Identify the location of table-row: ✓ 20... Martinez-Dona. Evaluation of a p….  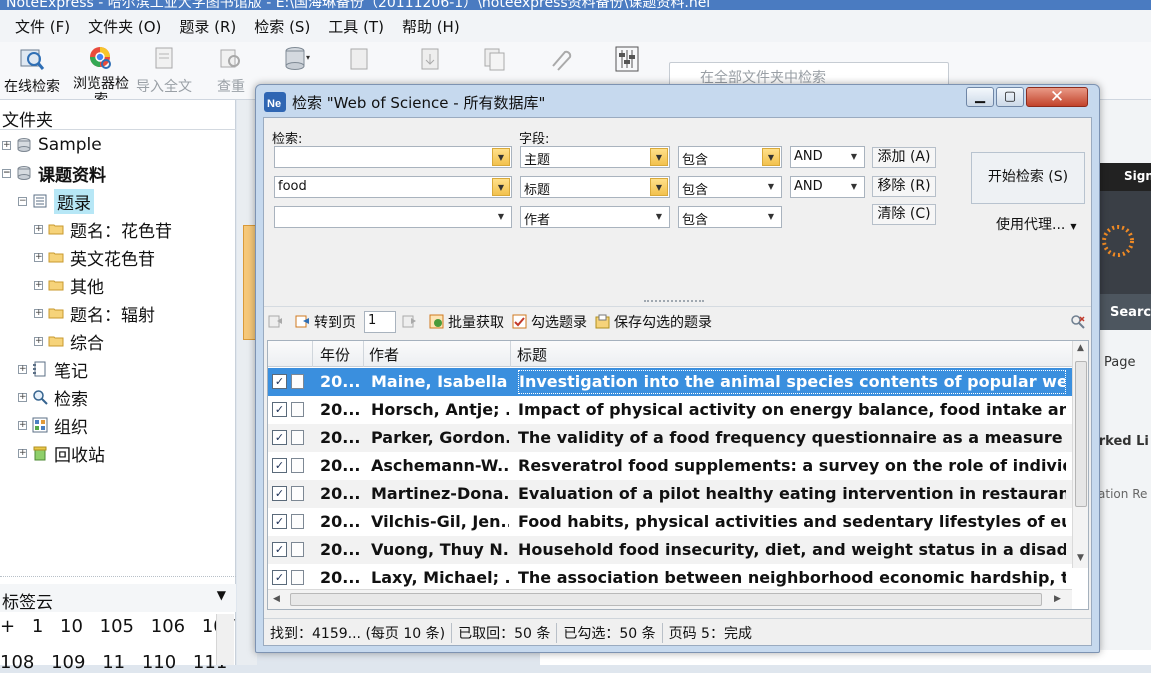
(670, 494).